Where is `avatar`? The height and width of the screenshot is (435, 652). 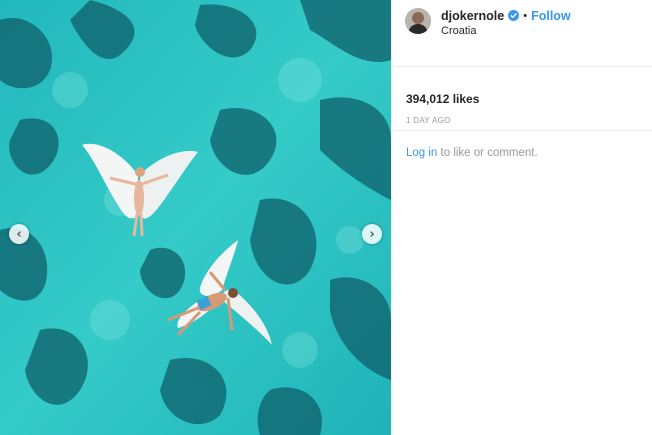
avatar is located at coordinates (418, 21).